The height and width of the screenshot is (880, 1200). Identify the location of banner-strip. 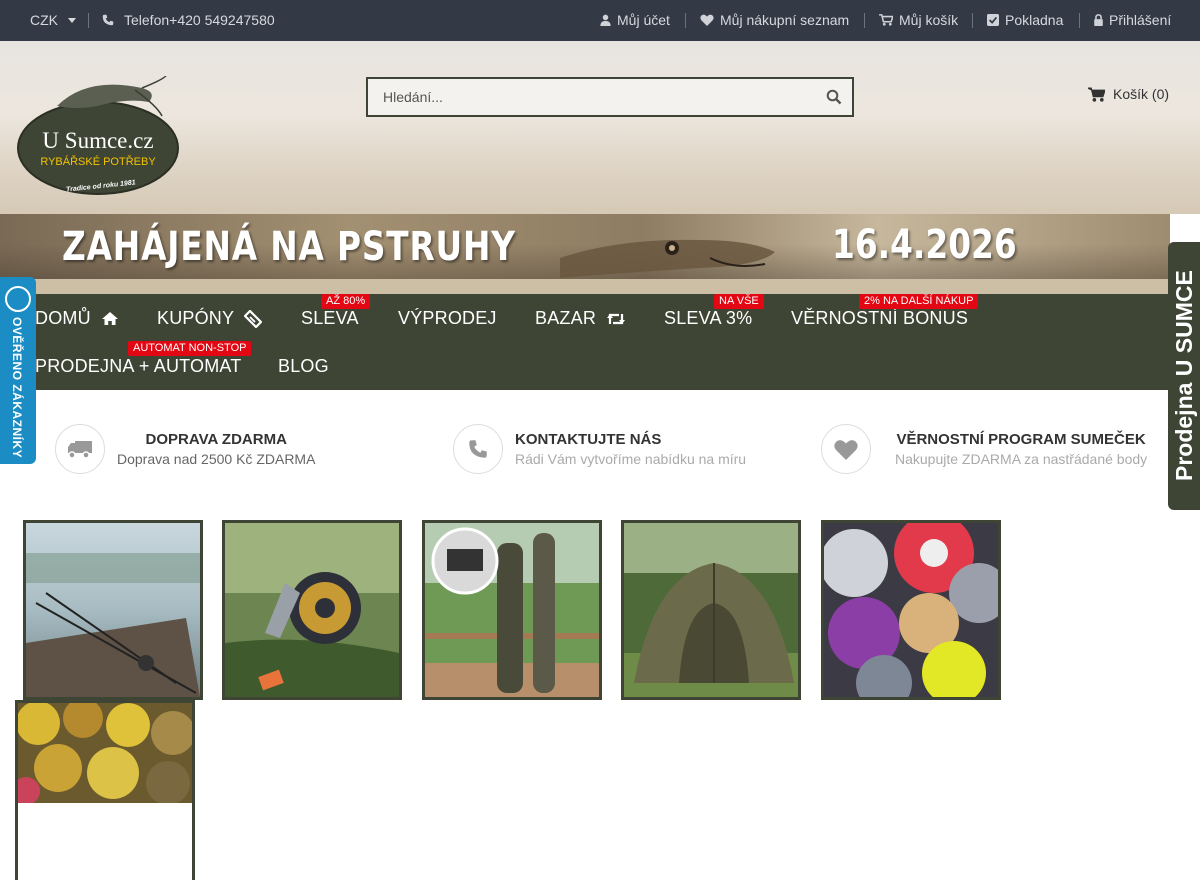
(585, 286).